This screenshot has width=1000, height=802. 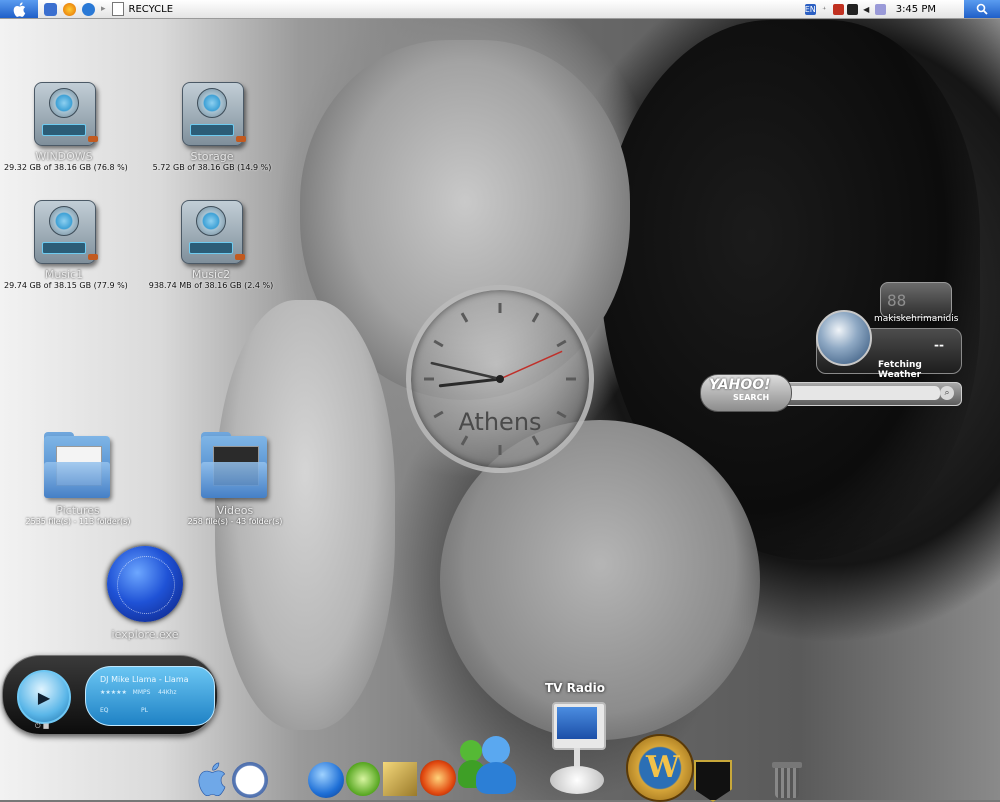 I want to click on clock-minute-hand, so click(x=466, y=371).